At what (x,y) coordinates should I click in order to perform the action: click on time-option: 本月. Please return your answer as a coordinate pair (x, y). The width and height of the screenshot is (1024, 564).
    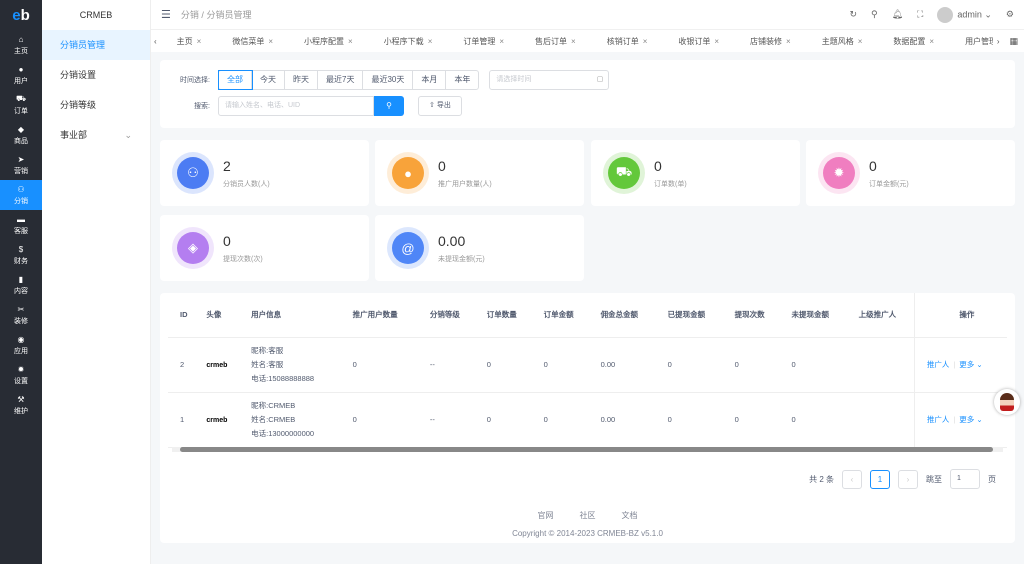
    Looking at the image, I should click on (430, 80).